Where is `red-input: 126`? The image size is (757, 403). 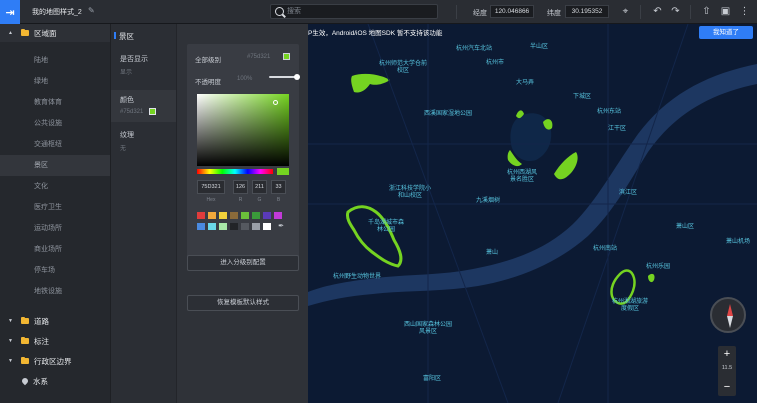 red-input: 126 is located at coordinates (240, 187).